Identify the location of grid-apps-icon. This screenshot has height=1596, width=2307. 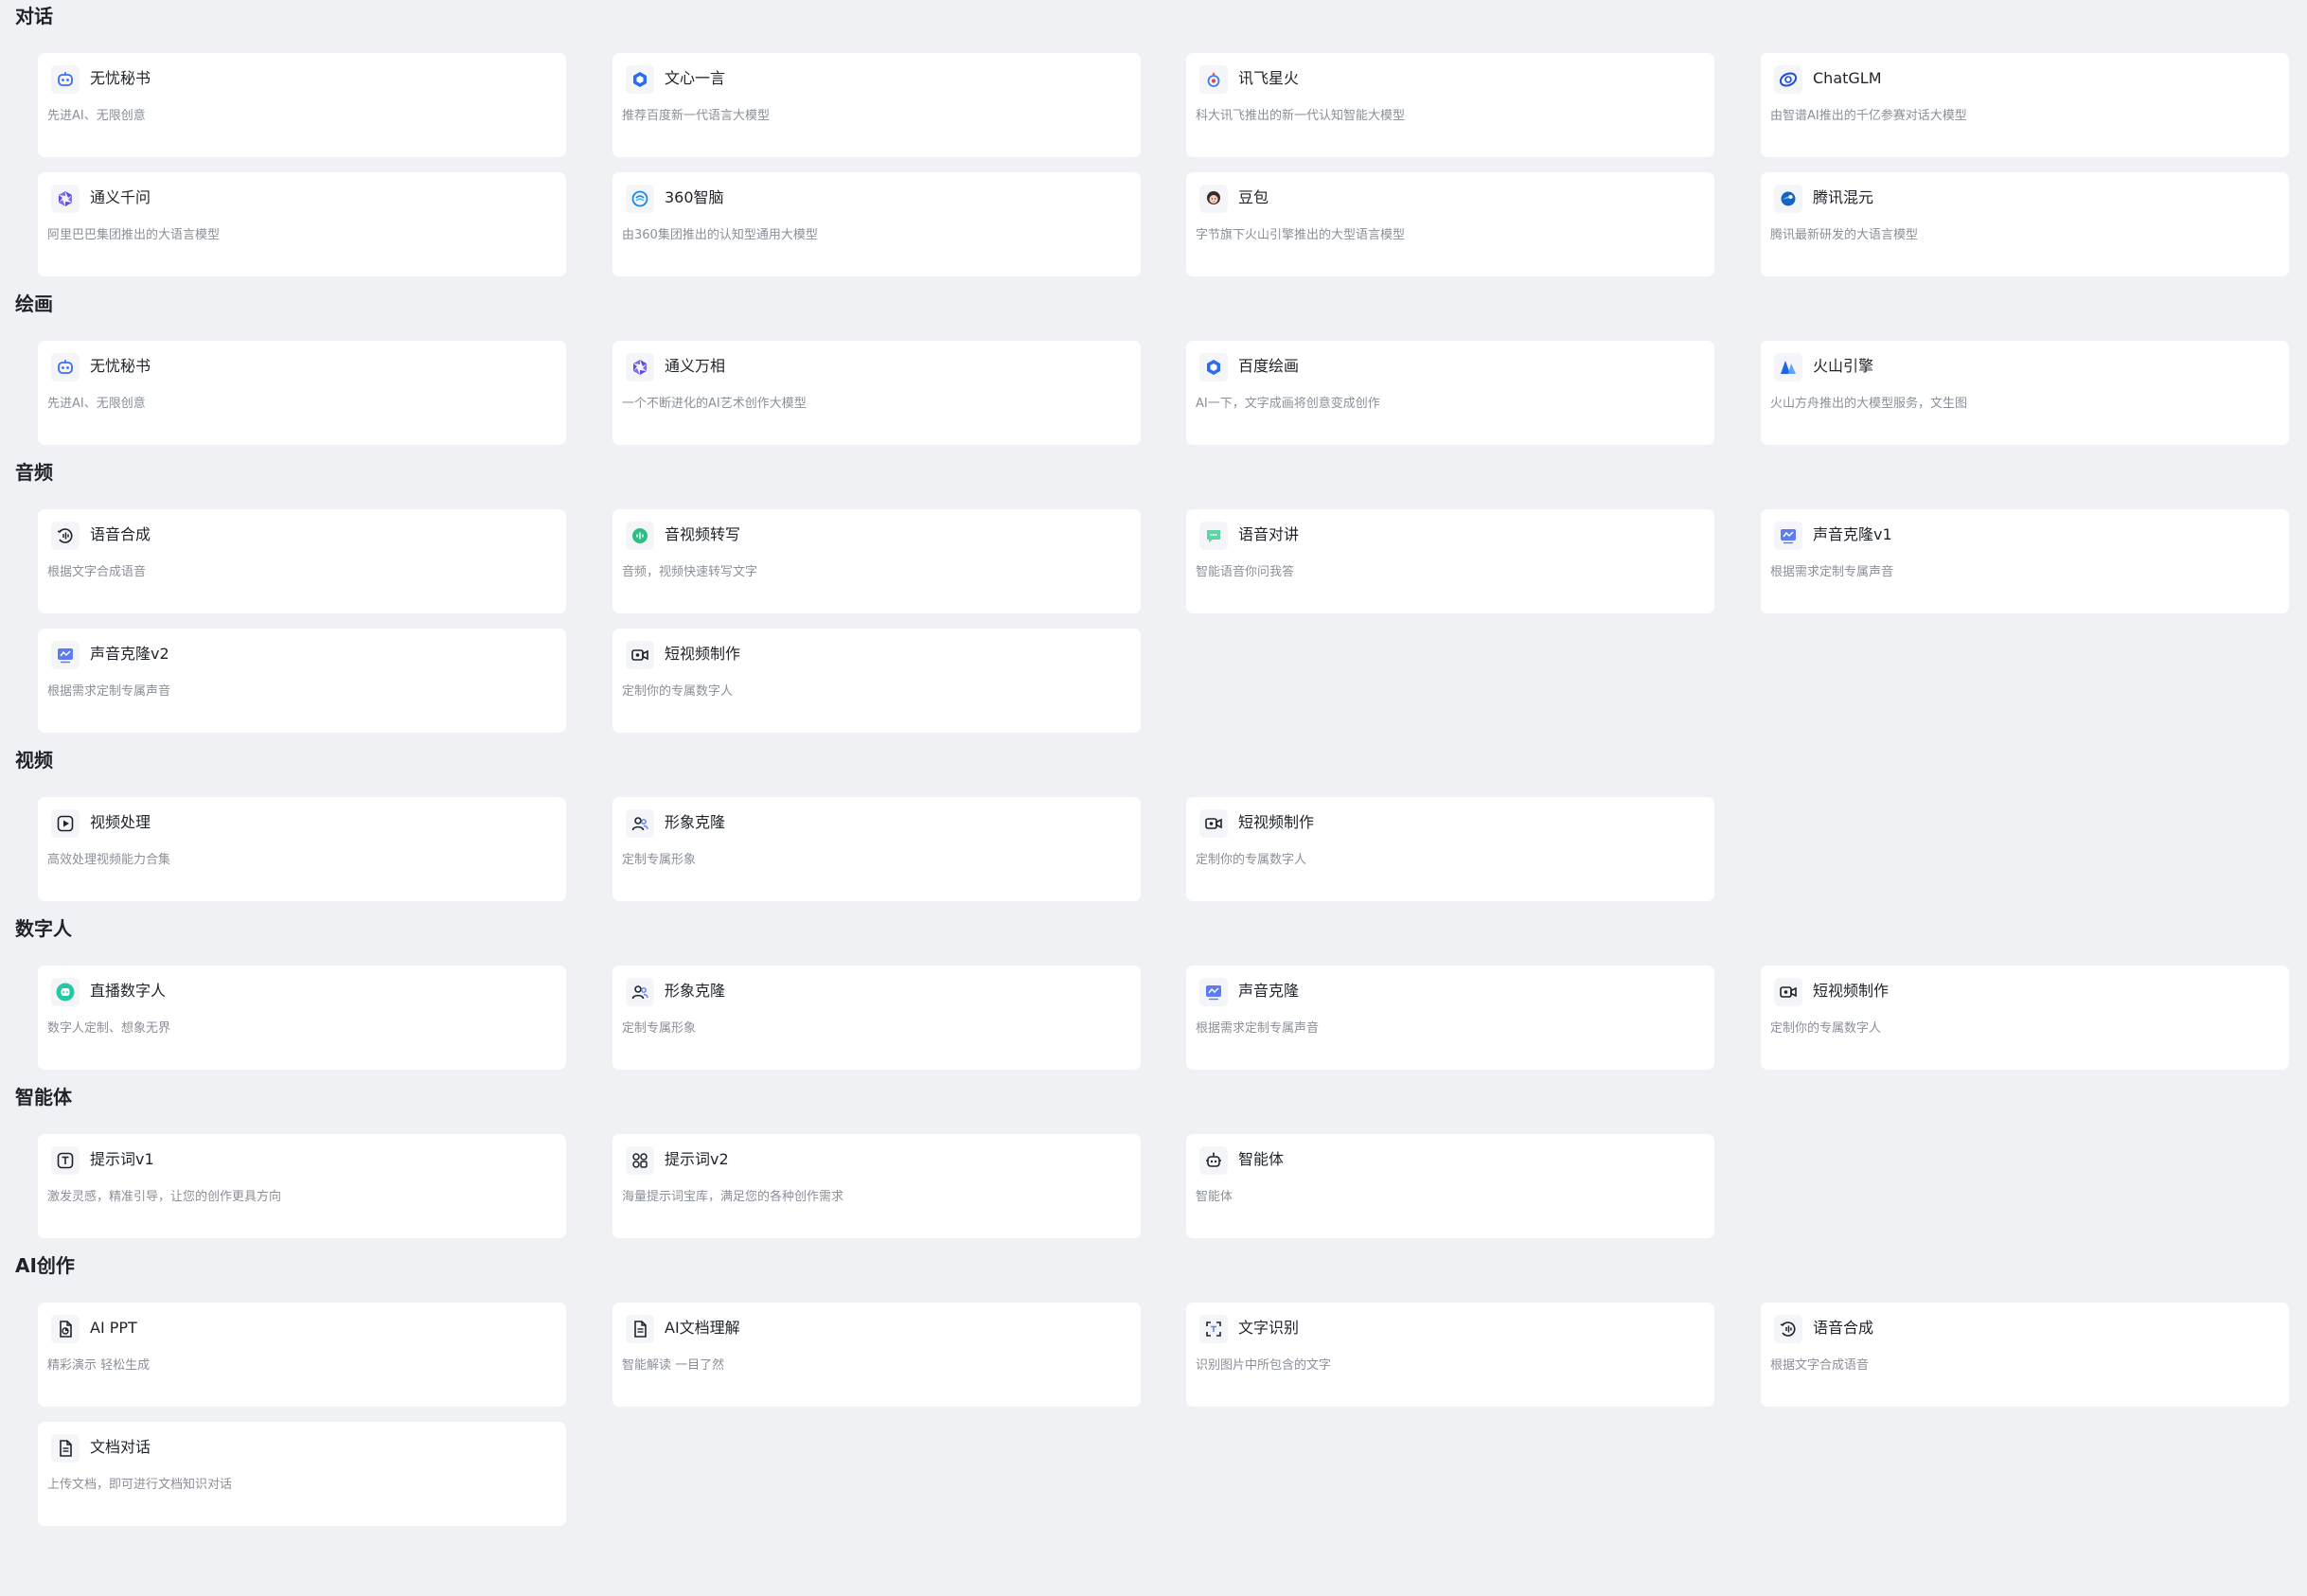
(640, 1160).